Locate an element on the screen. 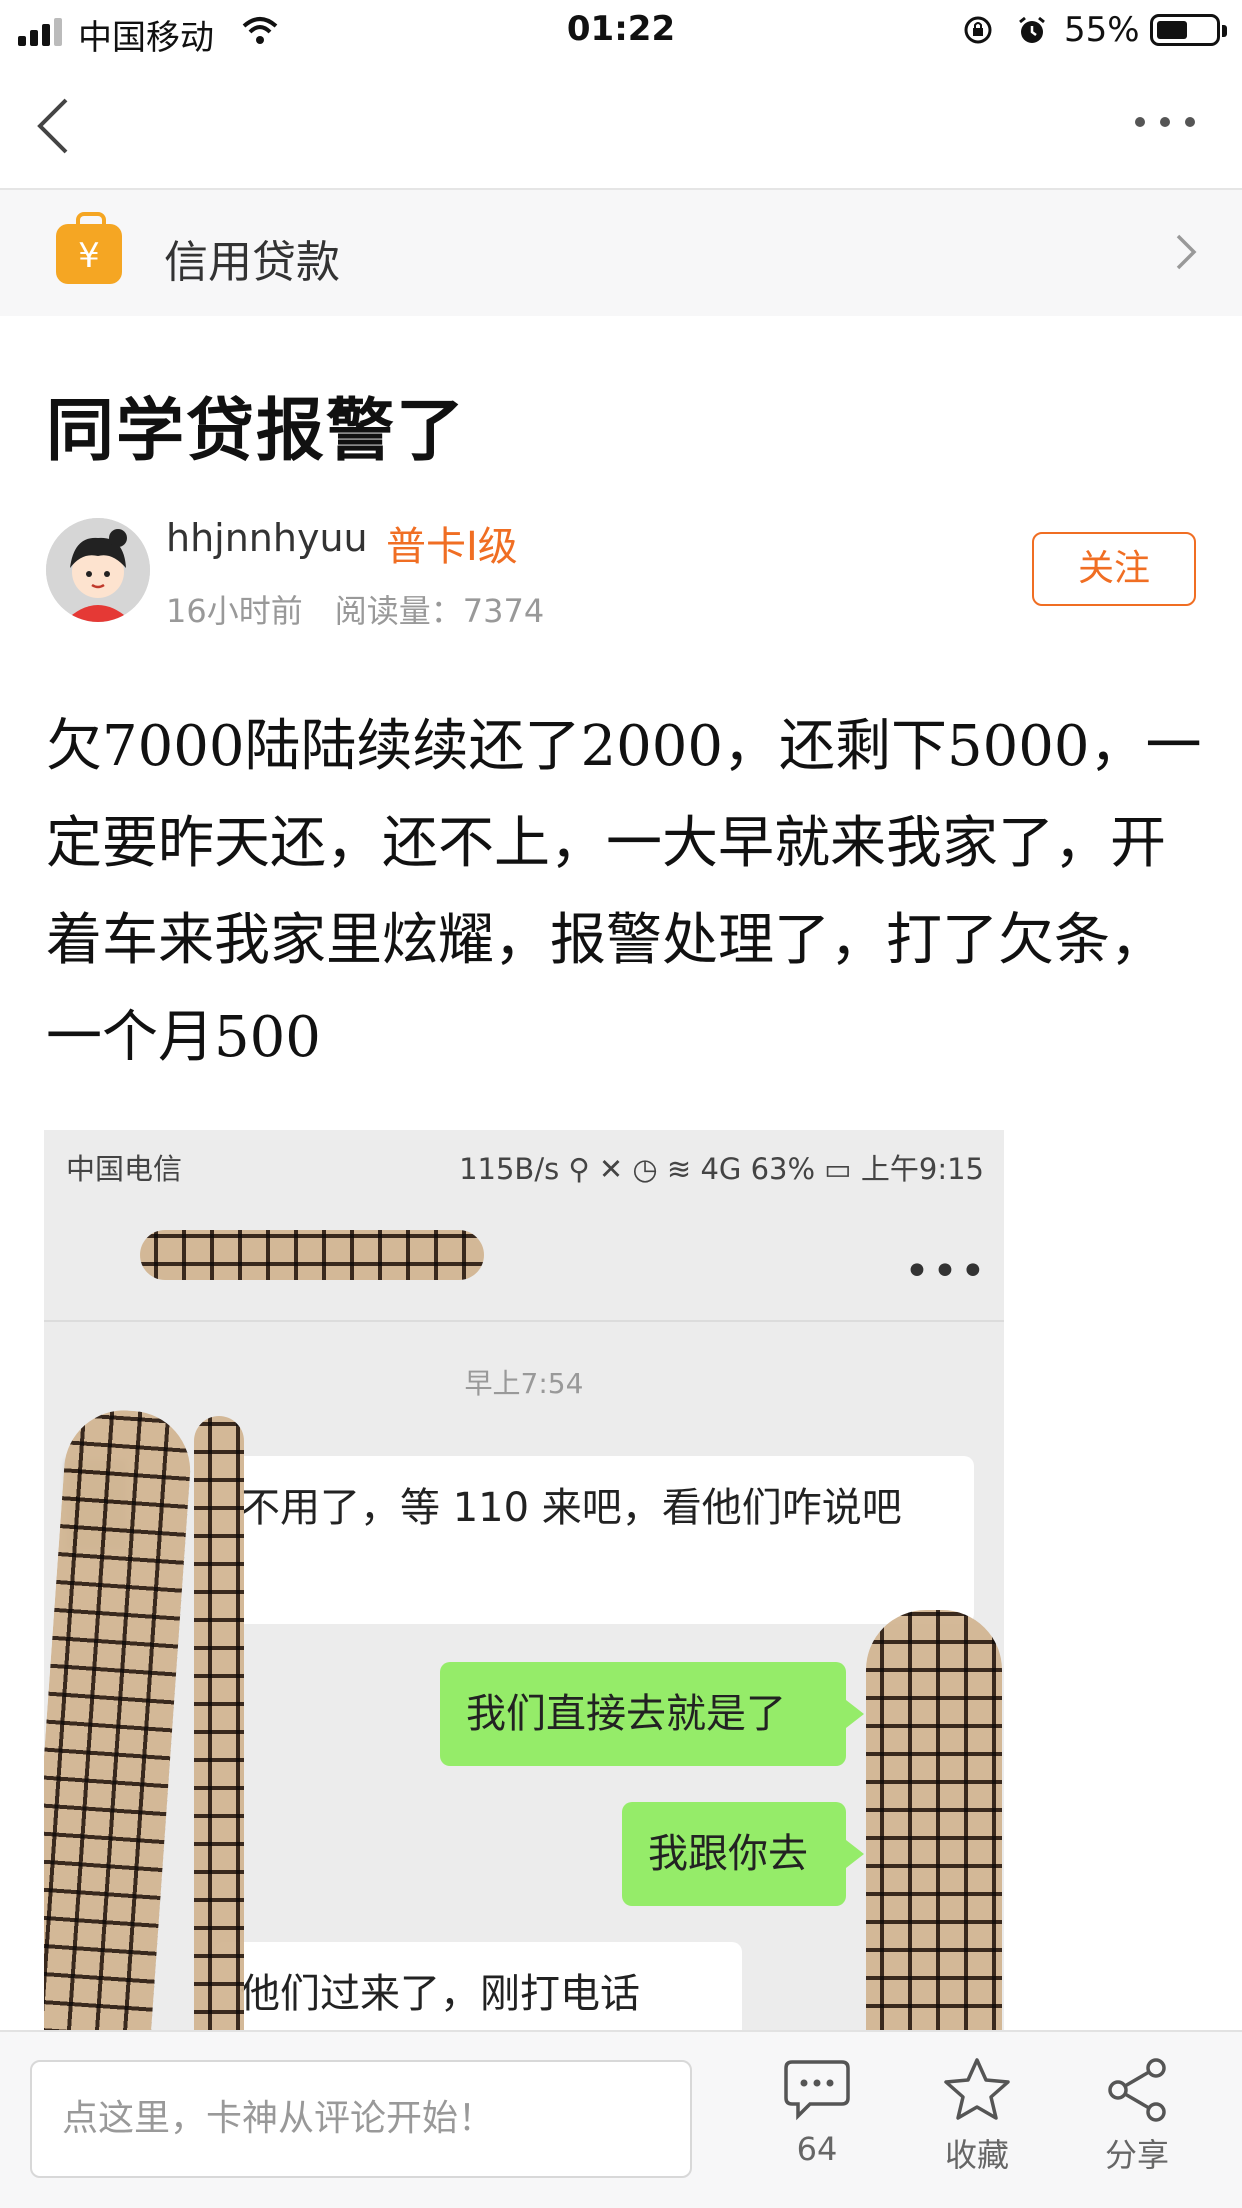 This screenshot has height=2208, width=1242. post-meta: 16小时前 阅读量：7374 is located at coordinates (355, 609).